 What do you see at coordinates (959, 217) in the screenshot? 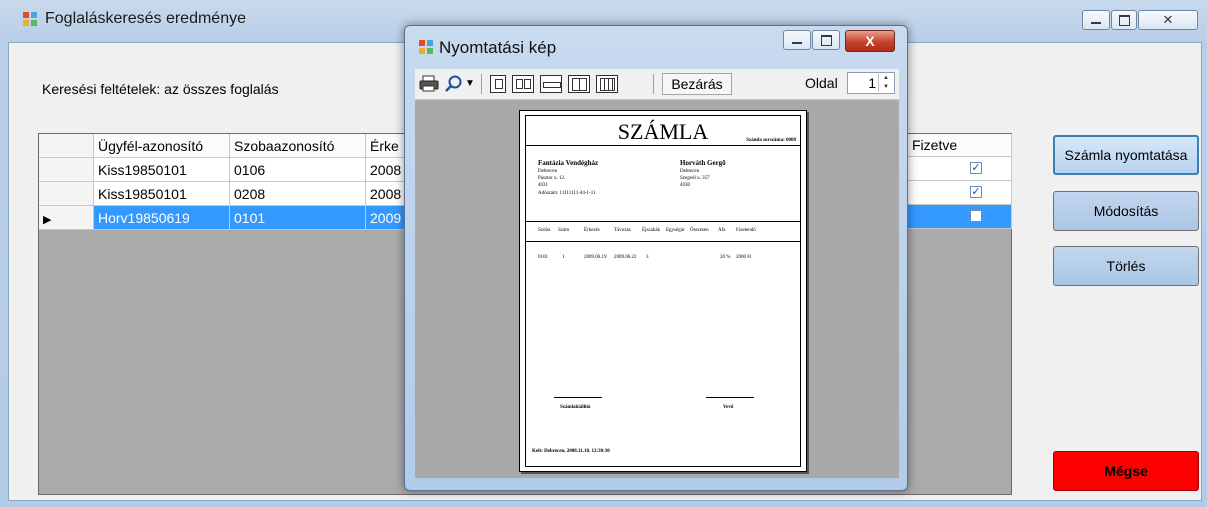
I see `paid-cell-selected` at bounding box center [959, 217].